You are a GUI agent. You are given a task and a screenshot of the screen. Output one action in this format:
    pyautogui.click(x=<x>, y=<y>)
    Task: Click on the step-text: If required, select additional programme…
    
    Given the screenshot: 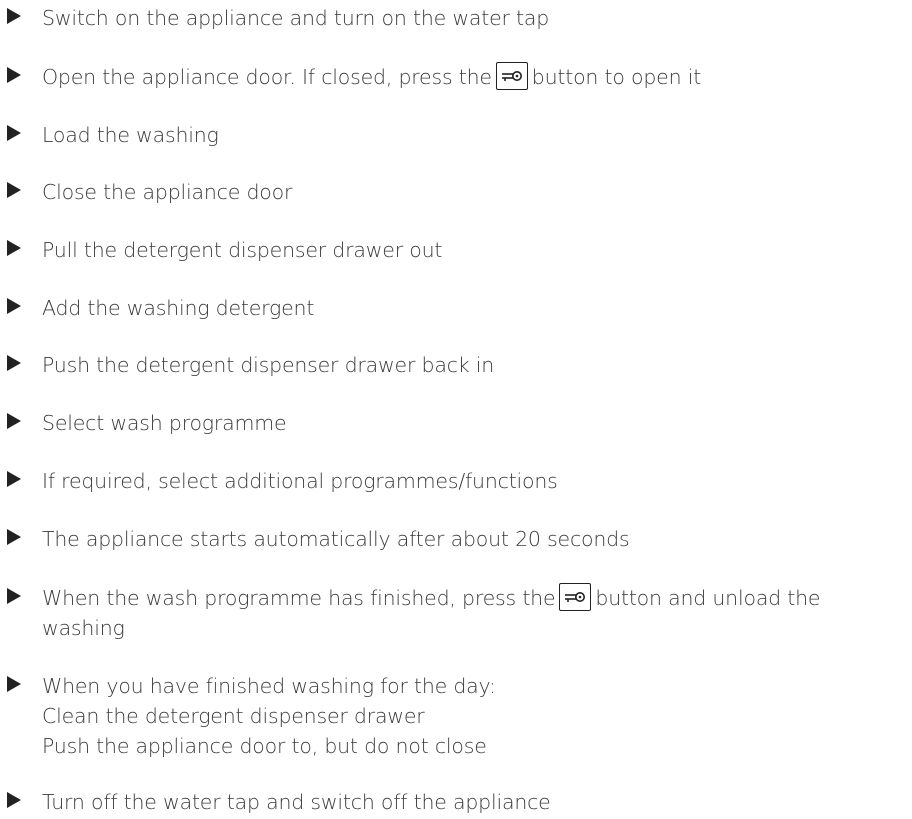 What is the action you would take?
    pyautogui.click(x=300, y=481)
    